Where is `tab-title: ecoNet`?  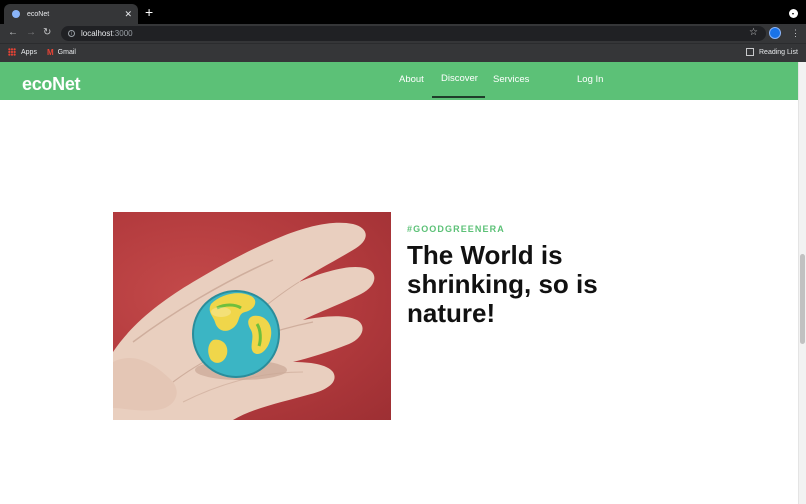
tab-title: ecoNet is located at coordinates (38, 14).